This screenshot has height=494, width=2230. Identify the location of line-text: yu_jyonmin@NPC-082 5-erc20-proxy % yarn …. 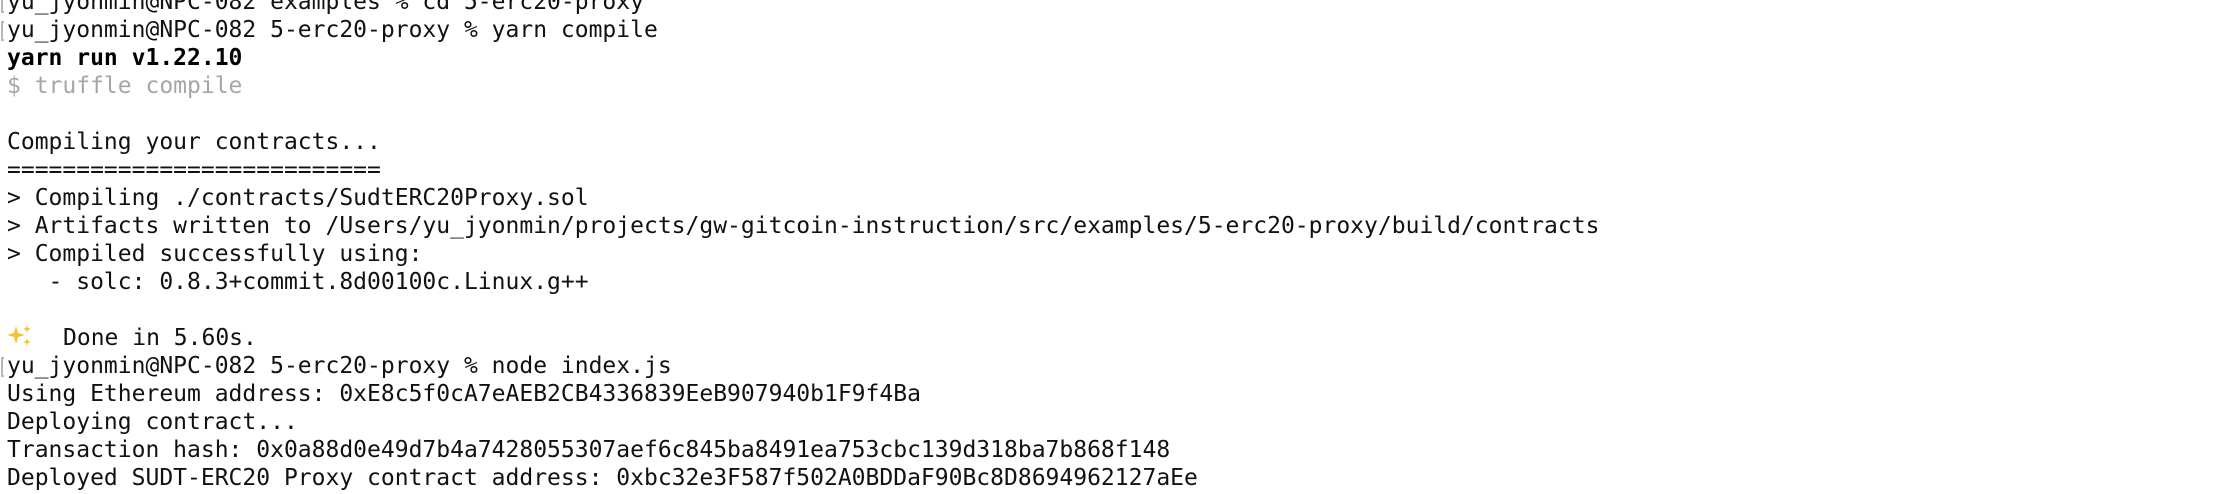
(332, 30).